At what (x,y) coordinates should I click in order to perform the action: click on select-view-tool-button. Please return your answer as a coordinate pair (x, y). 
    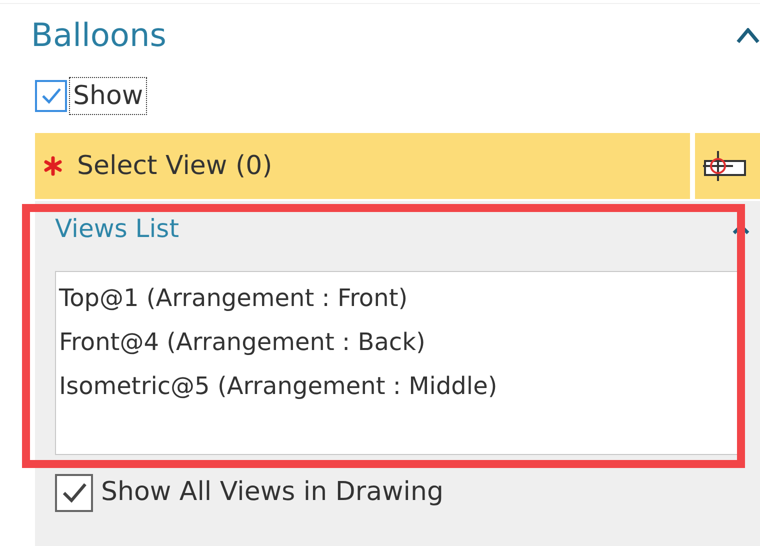
    Looking at the image, I should click on (727, 166).